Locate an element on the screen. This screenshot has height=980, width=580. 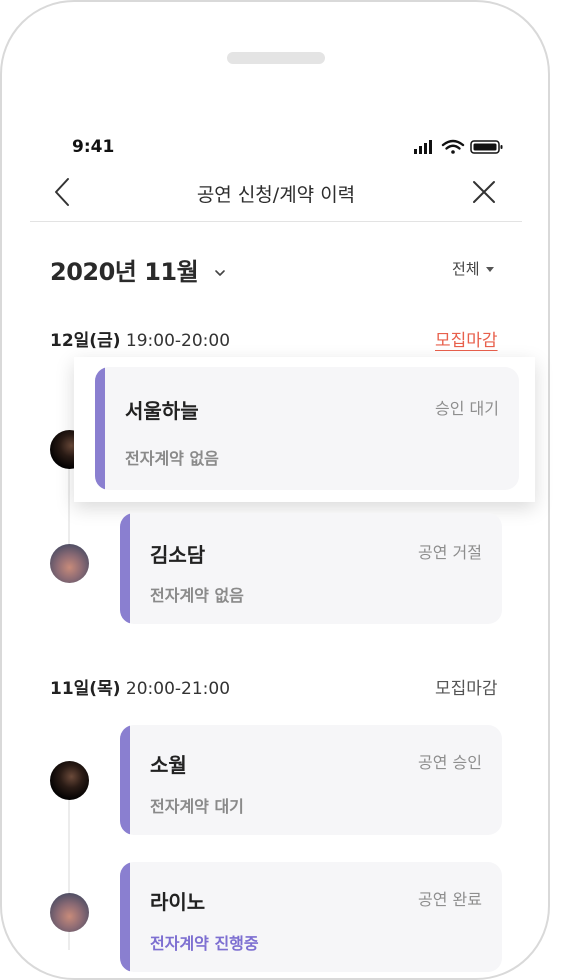
date-label: 11일(목) is located at coordinates (85, 689).